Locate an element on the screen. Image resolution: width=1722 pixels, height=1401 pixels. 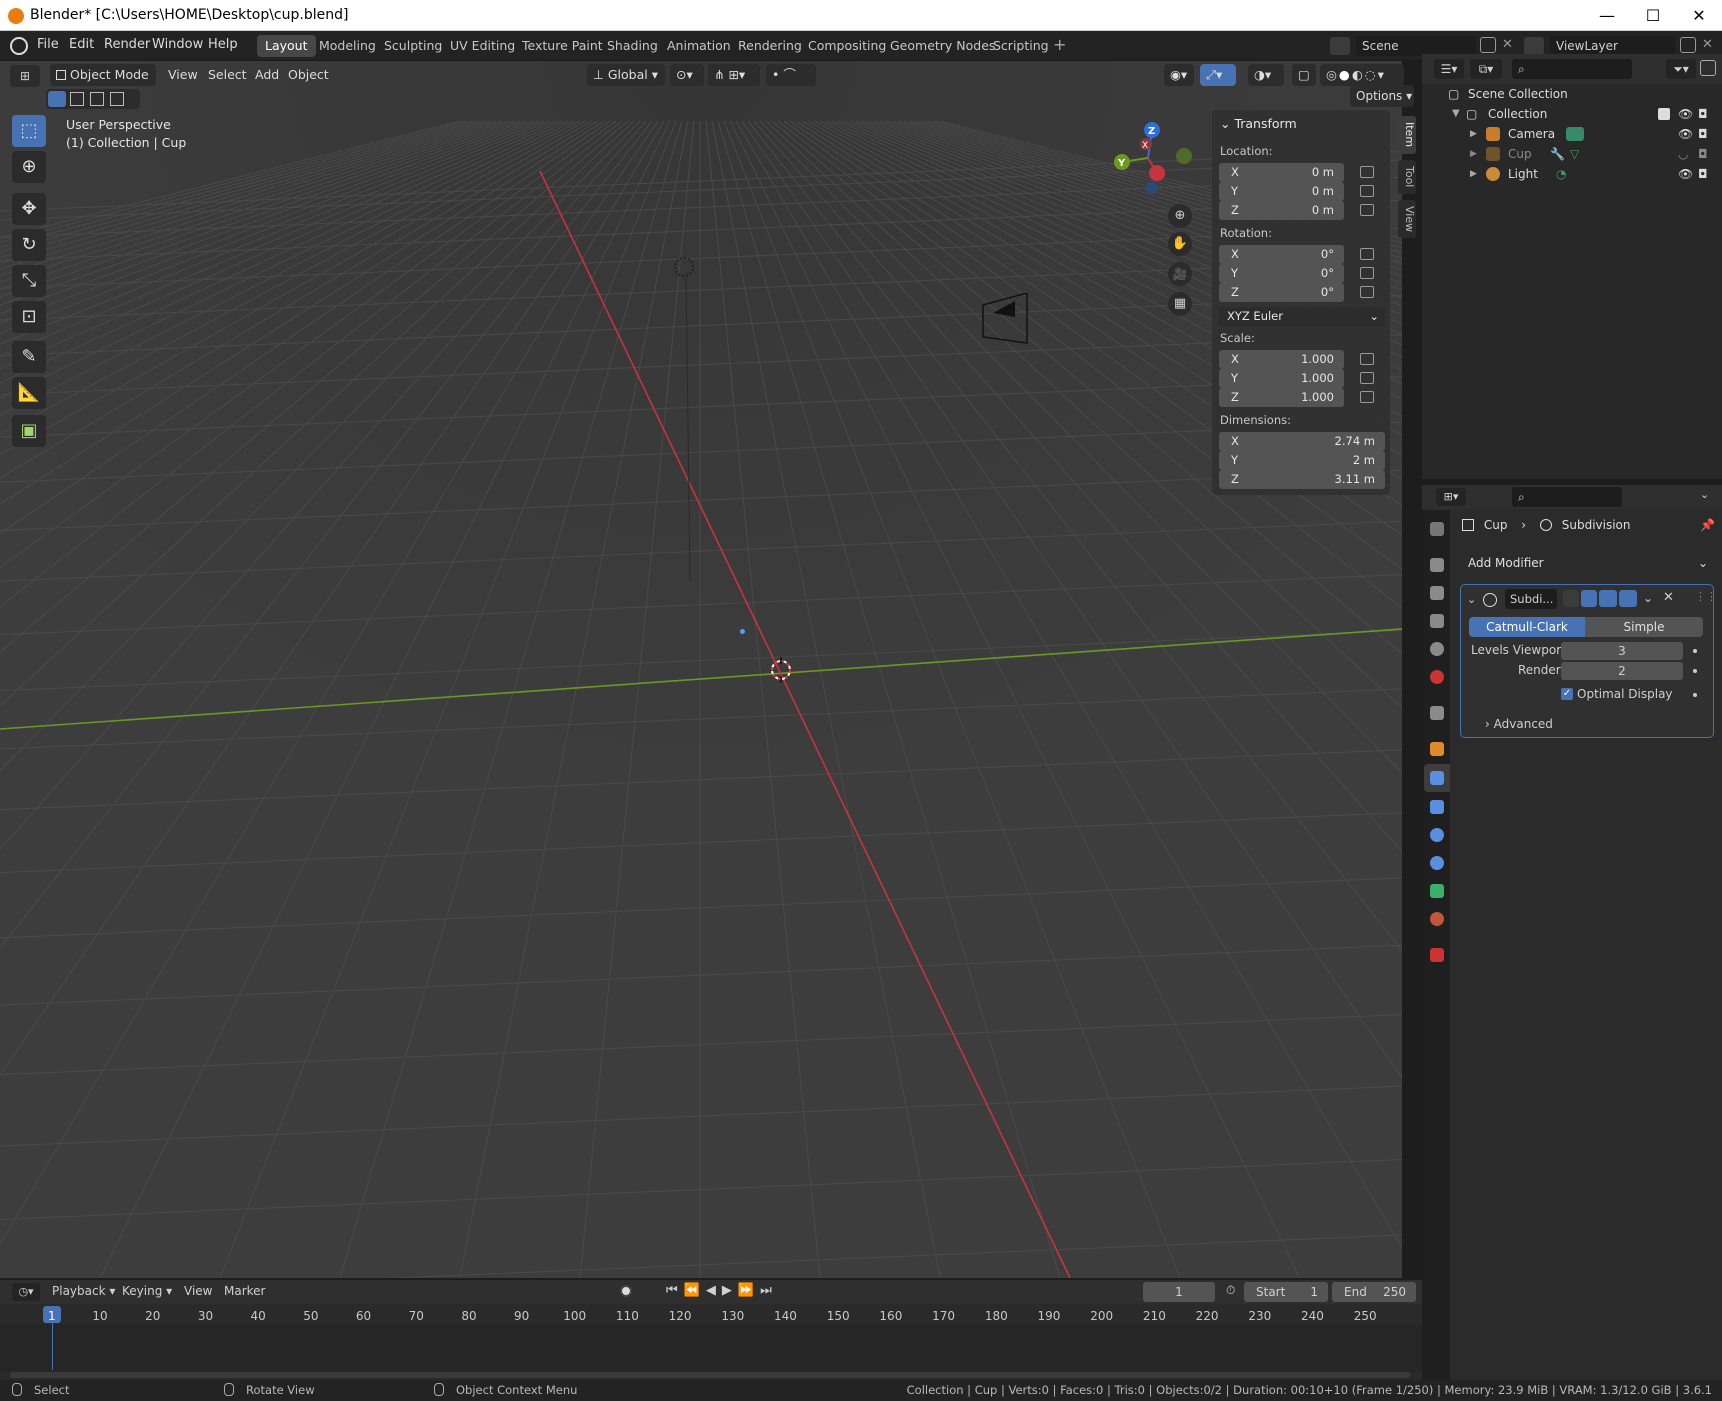
dimensions-x-field: X 2.74 m is located at coordinates (1302, 441).